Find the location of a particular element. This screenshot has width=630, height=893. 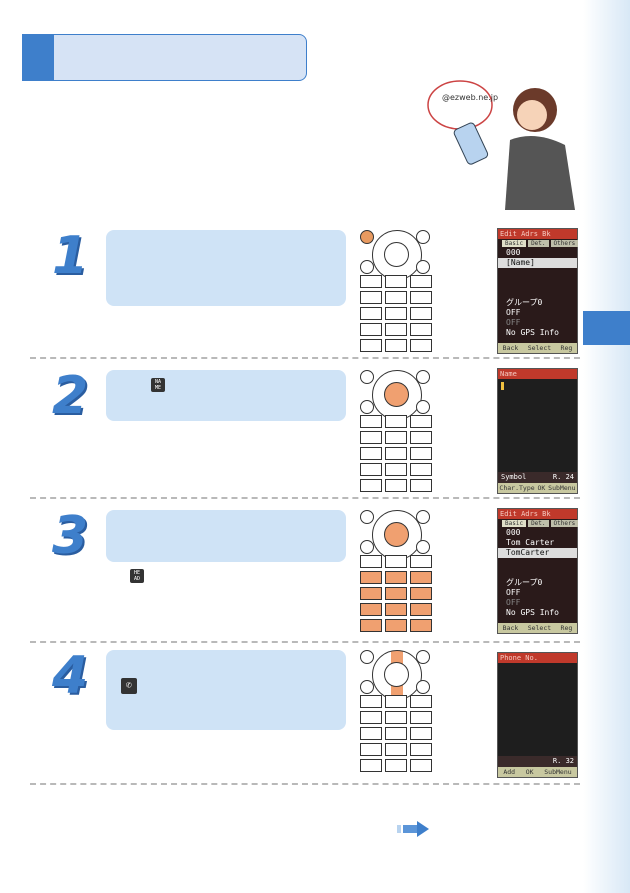

text-cursor is located at coordinates (502, 386).